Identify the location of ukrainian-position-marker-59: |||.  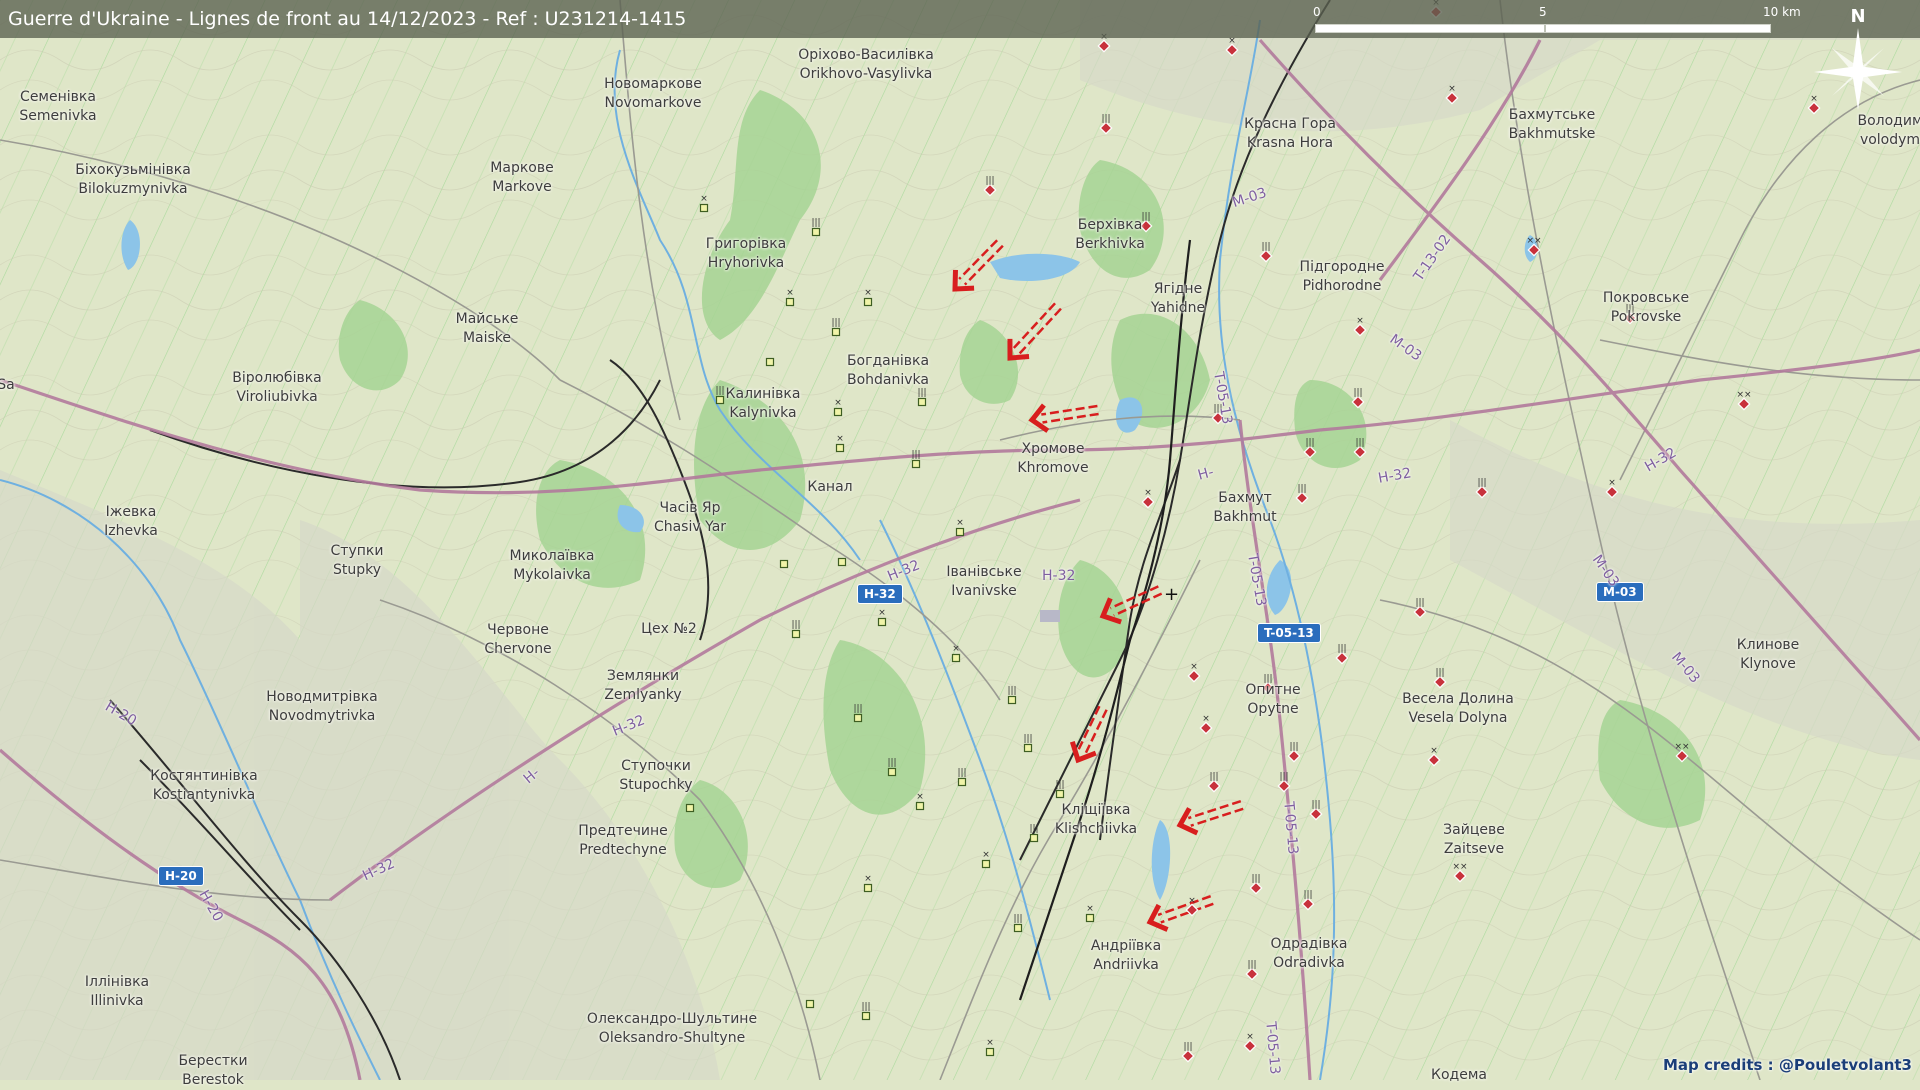
(858, 713).